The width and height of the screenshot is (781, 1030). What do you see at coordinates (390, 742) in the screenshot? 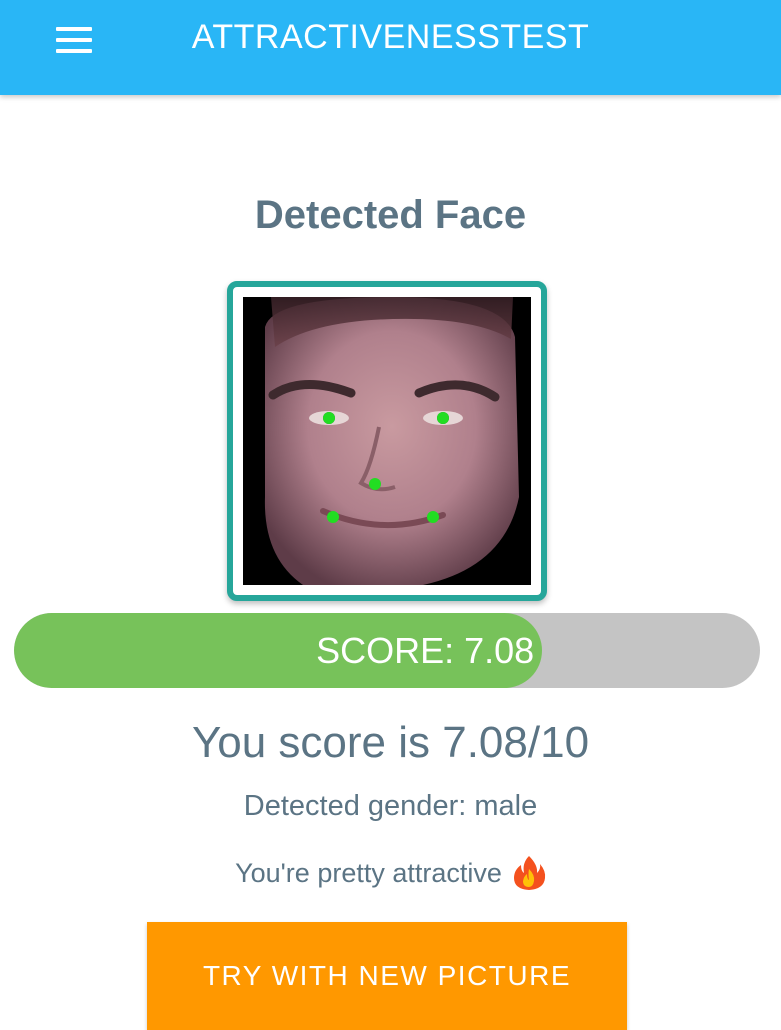
I see `score-result-text: You score is 7.08/10` at bounding box center [390, 742].